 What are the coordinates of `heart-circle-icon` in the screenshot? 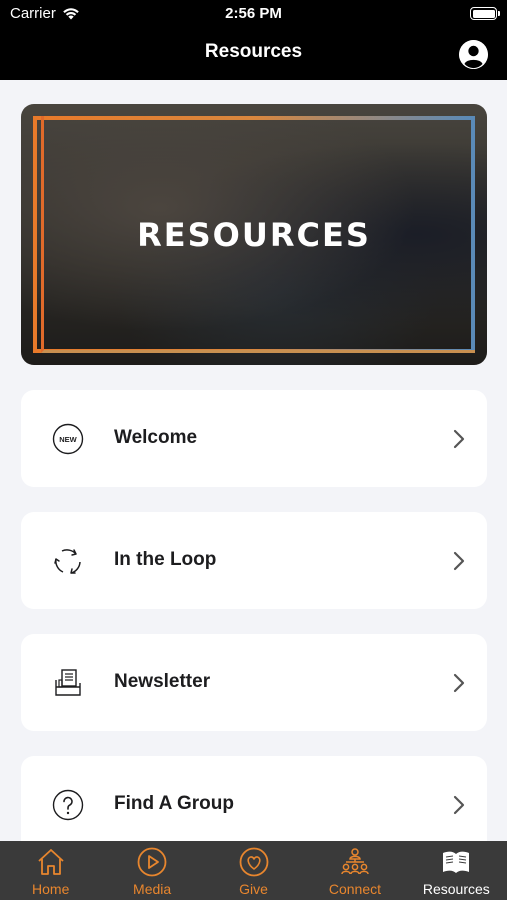 It's located at (253, 862).